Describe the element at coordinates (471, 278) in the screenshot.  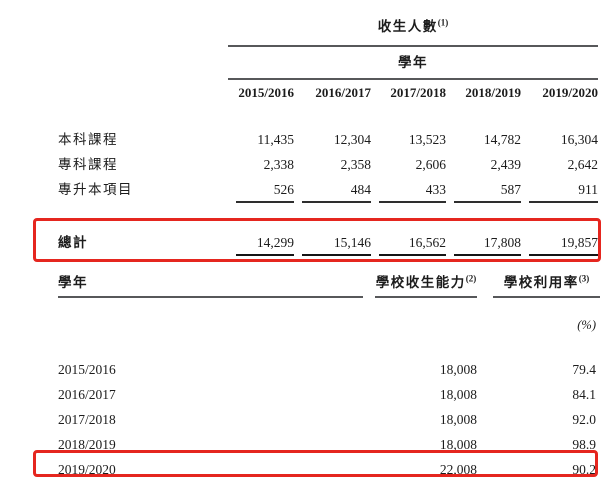
I see `footnote-ref-2: (2)` at that location.